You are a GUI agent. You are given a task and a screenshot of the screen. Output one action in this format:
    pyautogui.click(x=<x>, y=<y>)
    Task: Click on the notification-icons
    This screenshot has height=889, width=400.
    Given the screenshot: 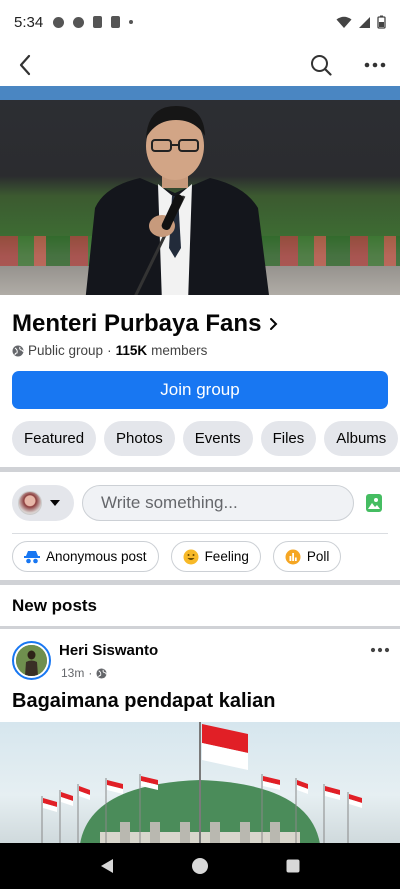 What is the action you would take?
    pyautogui.click(x=93, y=22)
    